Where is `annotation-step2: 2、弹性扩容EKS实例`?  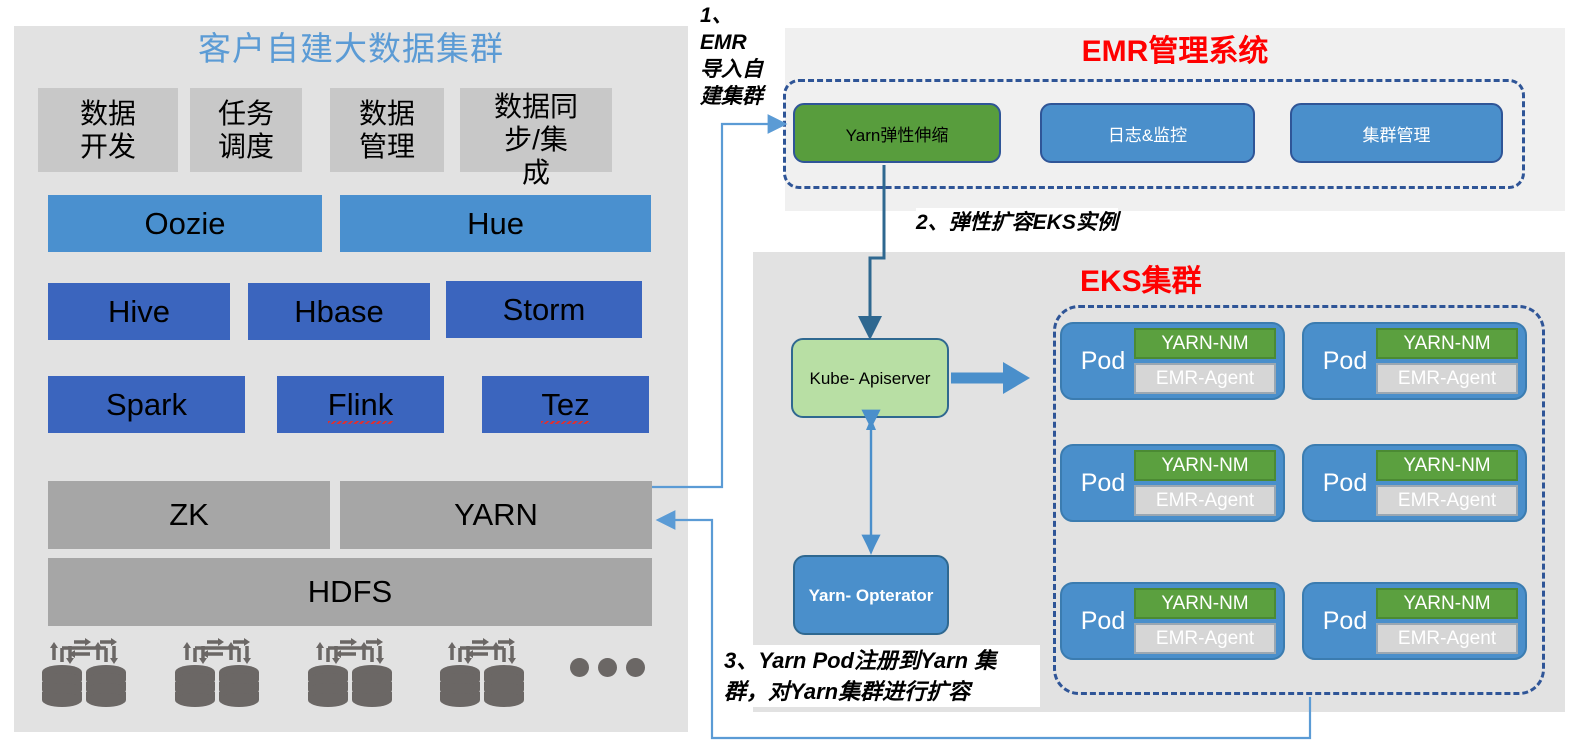
annotation-step2: 2、弹性扩容EKS实例 is located at coordinates (1017, 223).